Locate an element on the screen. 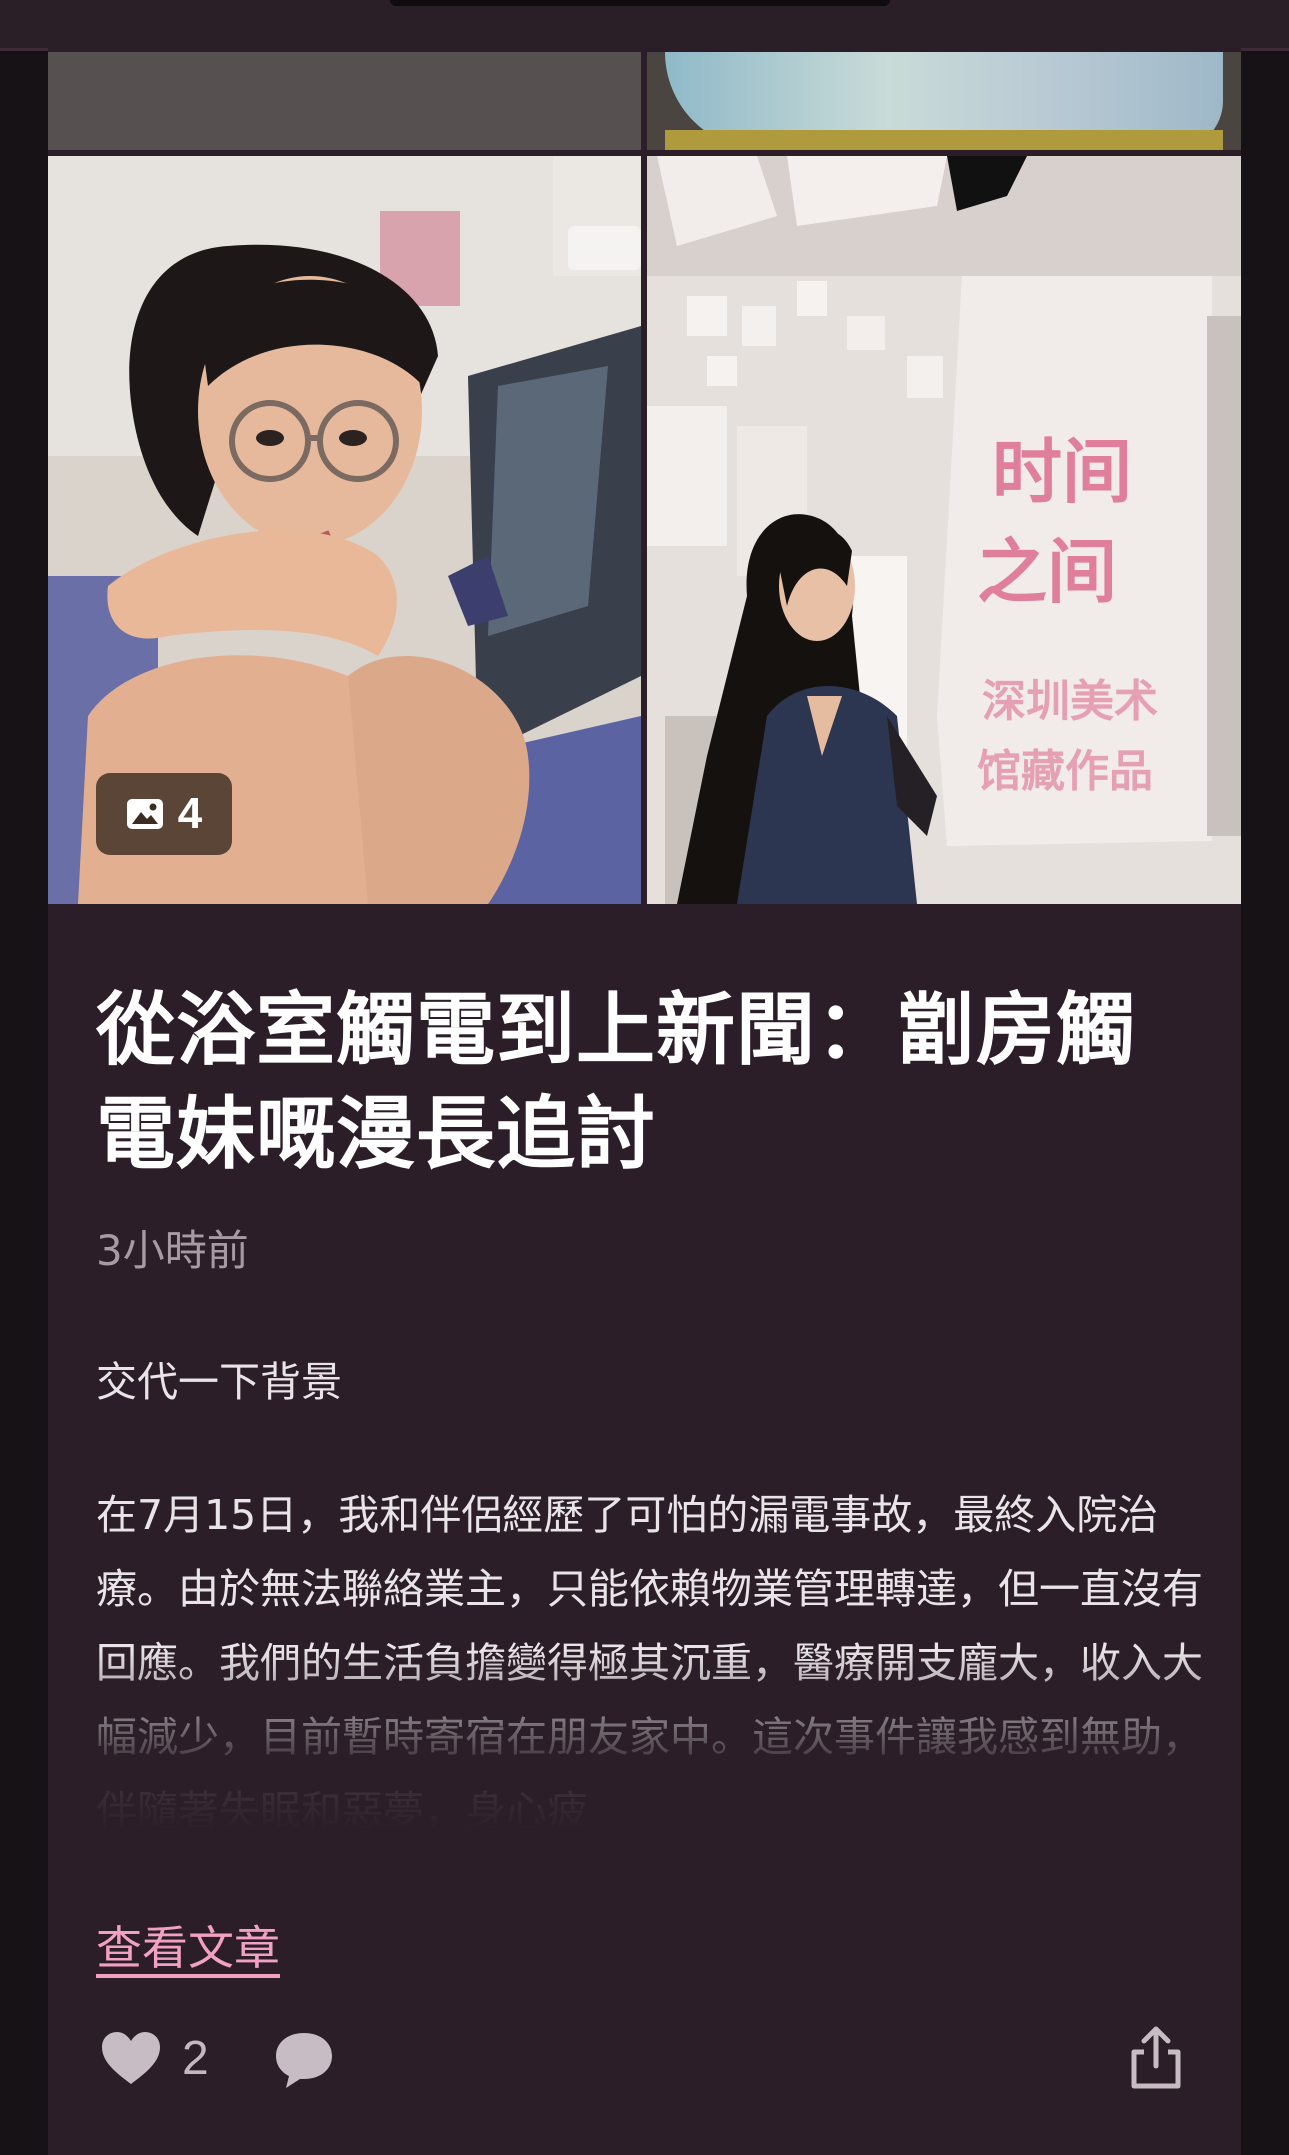 This screenshot has width=1289, height=2155. photo-thumbnail-top-right is located at coordinates (944, 101).